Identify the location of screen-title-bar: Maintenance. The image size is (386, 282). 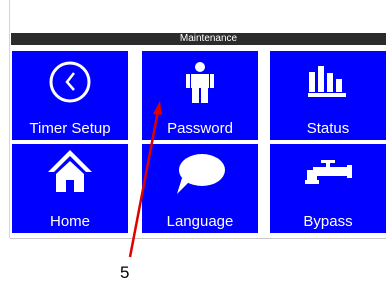
(198, 39).